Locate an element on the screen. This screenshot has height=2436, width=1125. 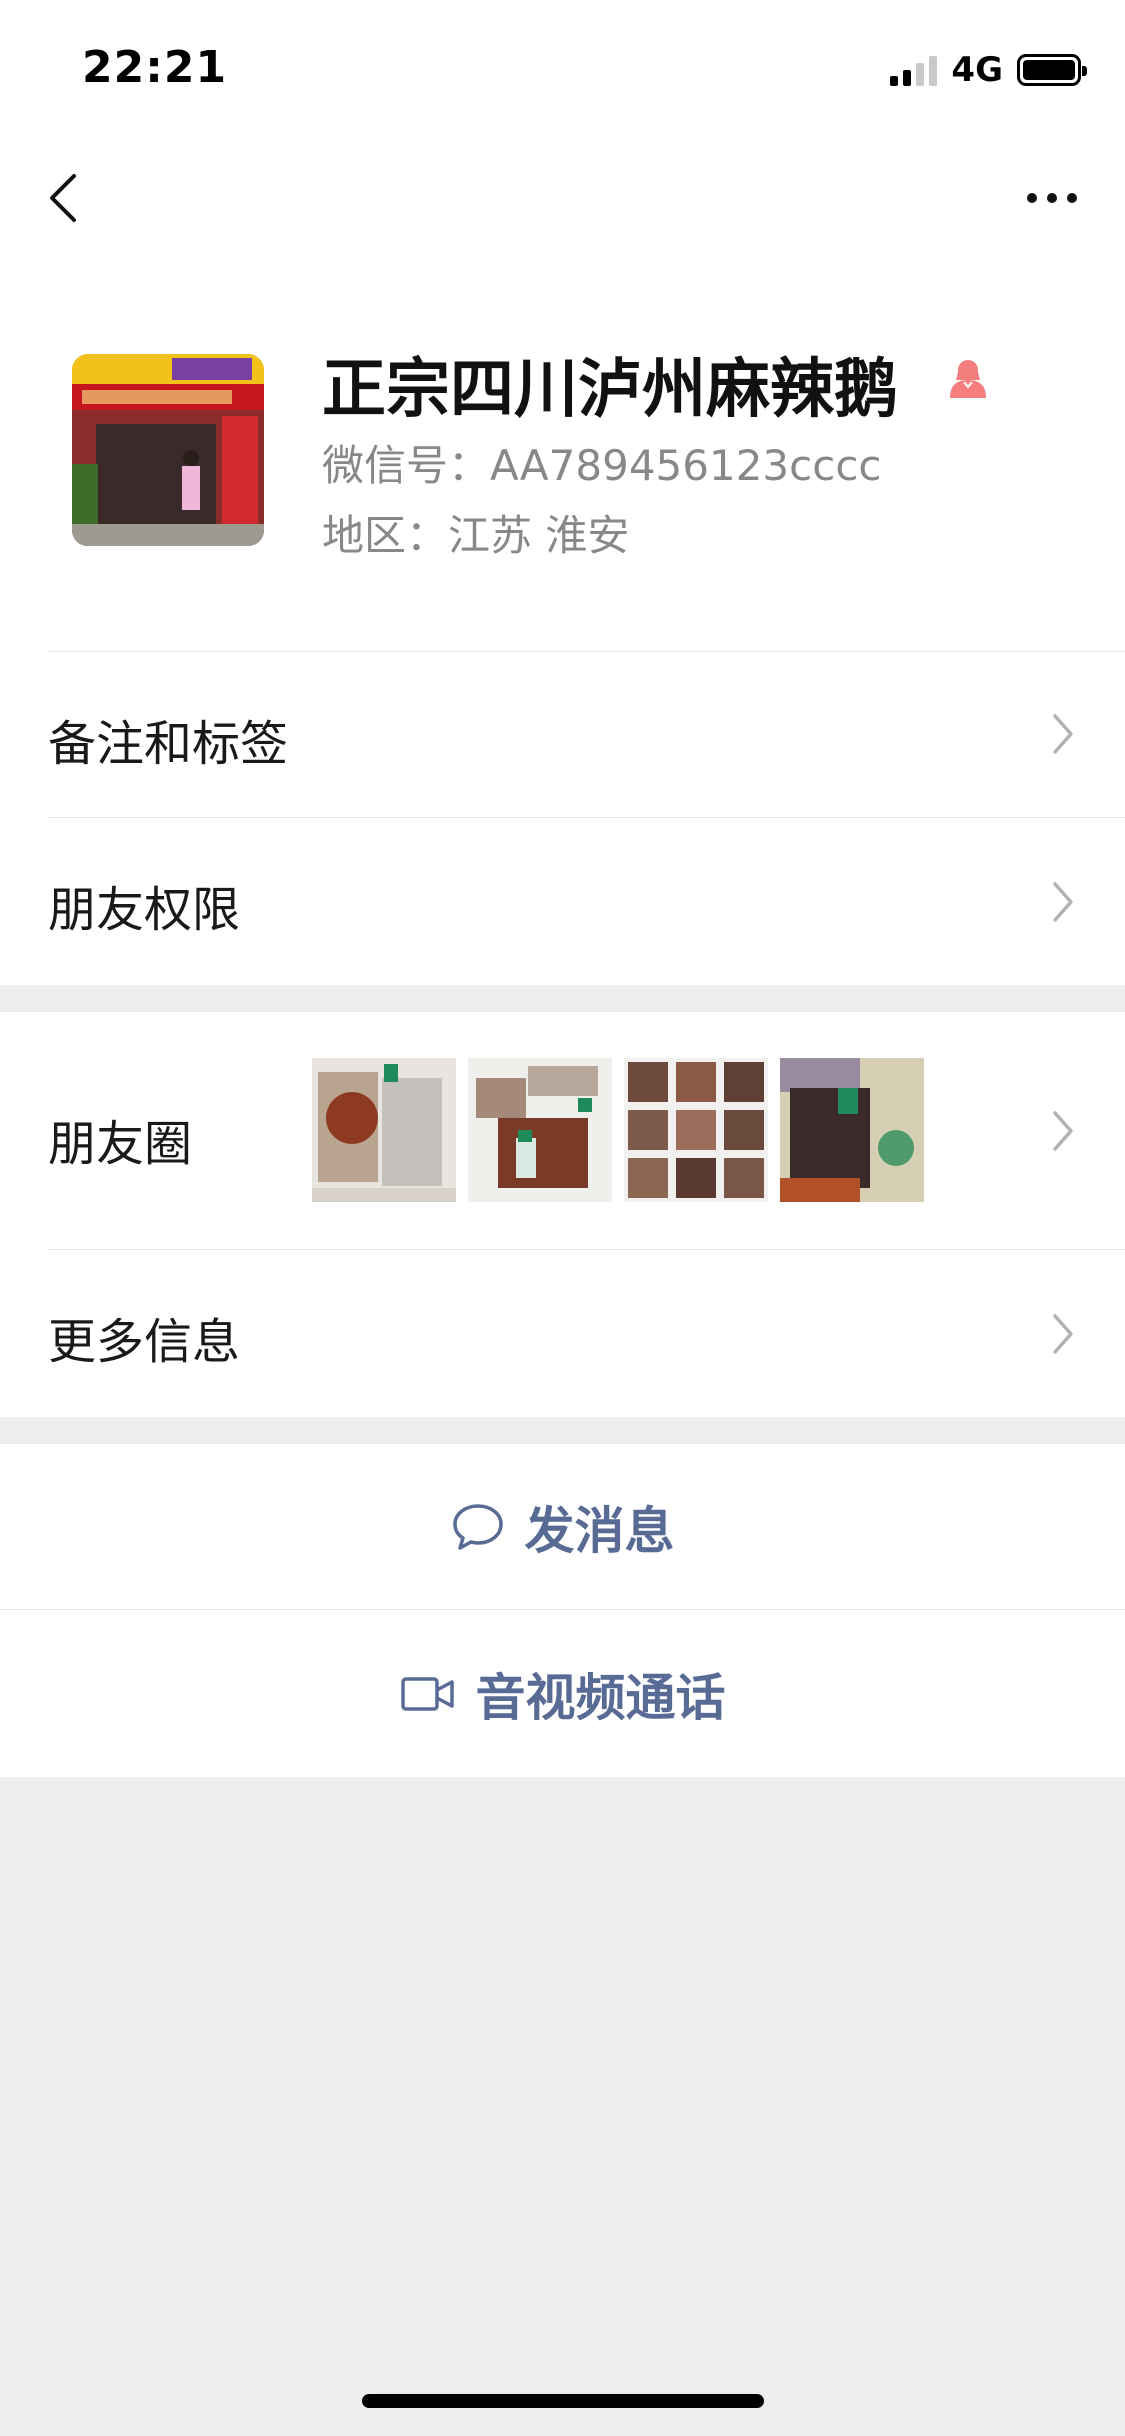
more-info-label: 更多信息 is located at coordinates (144, 1342).